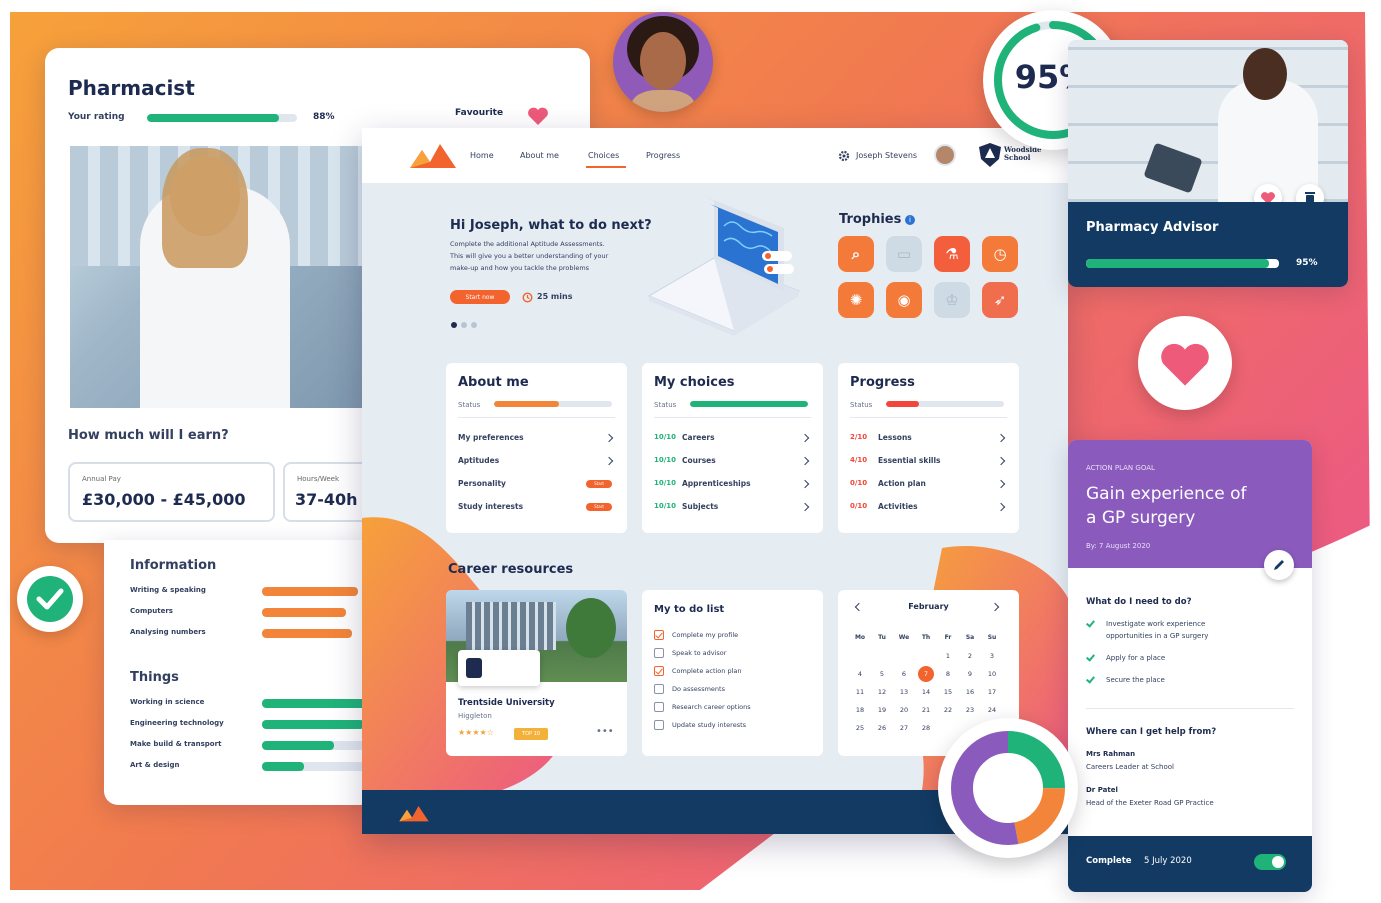 This screenshot has width=1381, height=903. Describe the element at coordinates (860, 728) in the screenshot. I see `calendar-day: 25` at that location.